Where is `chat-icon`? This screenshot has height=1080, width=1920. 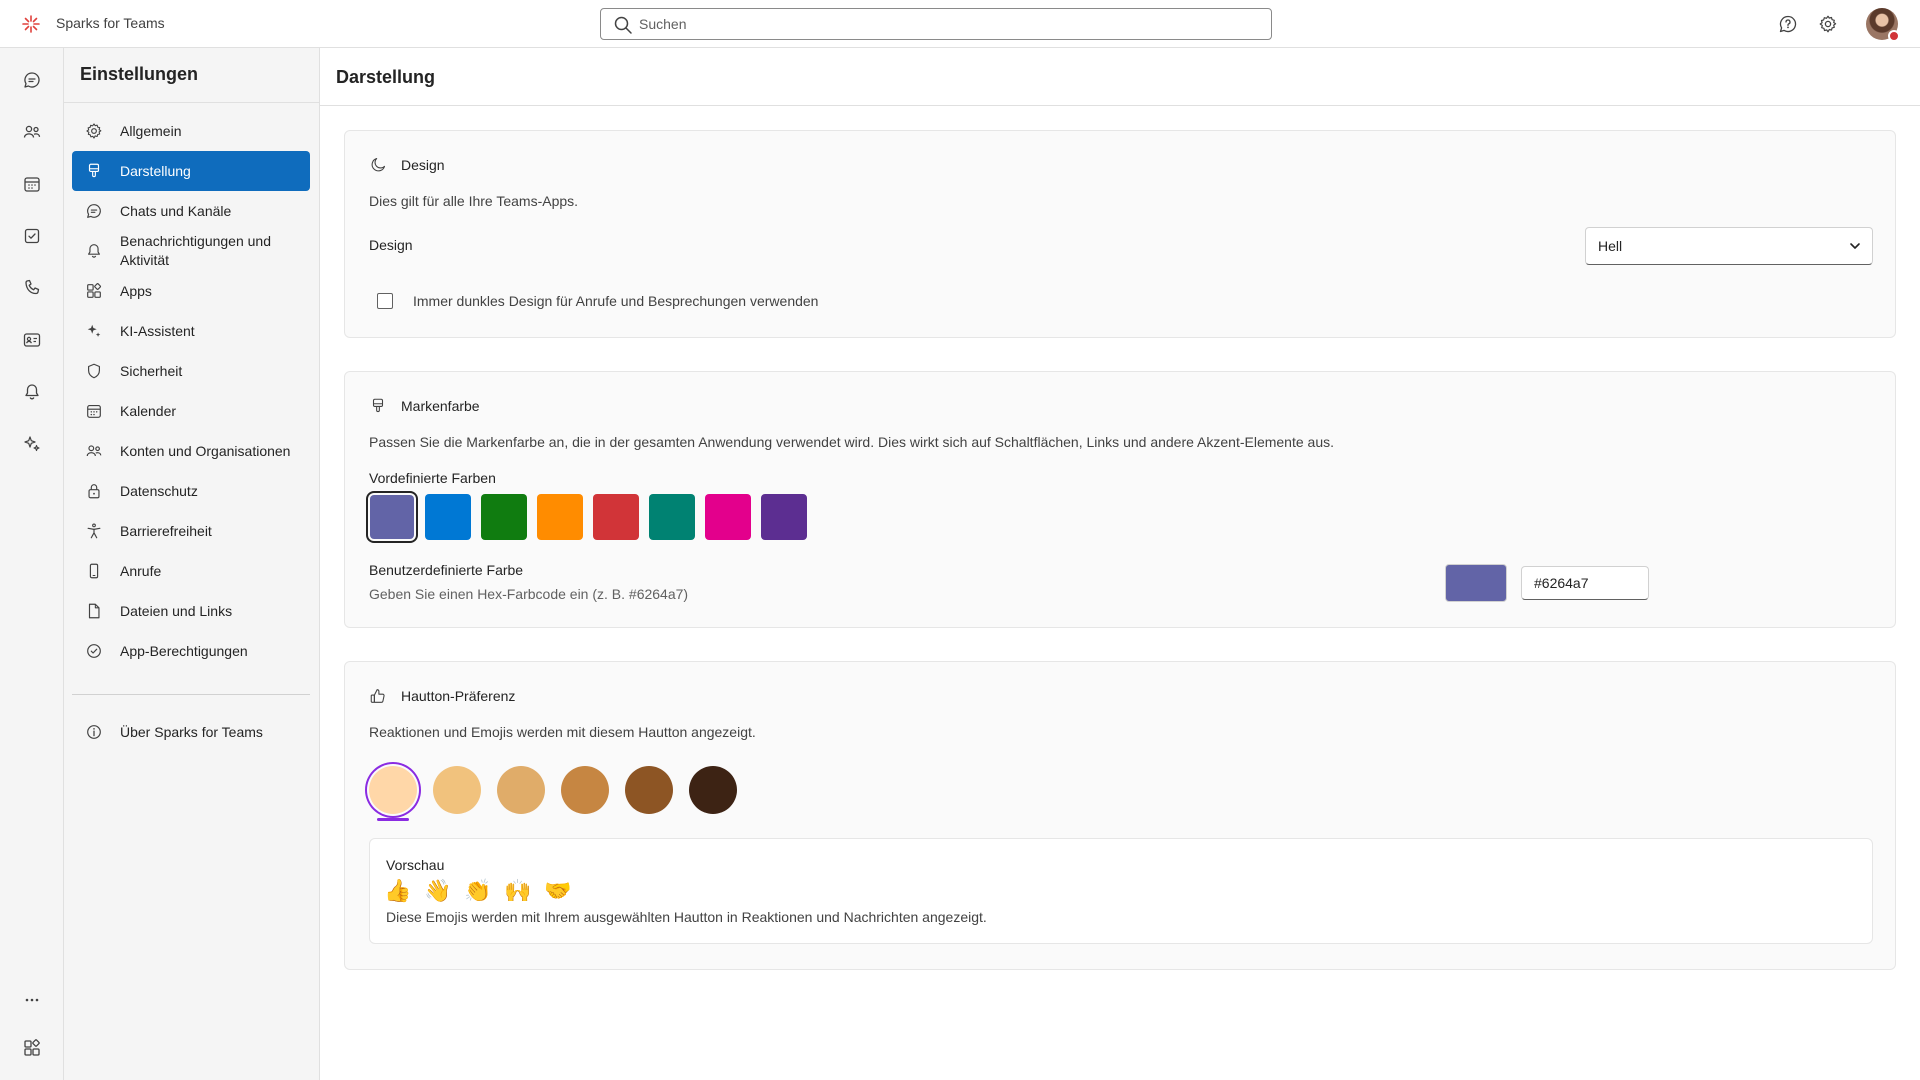 chat-icon is located at coordinates (32, 80).